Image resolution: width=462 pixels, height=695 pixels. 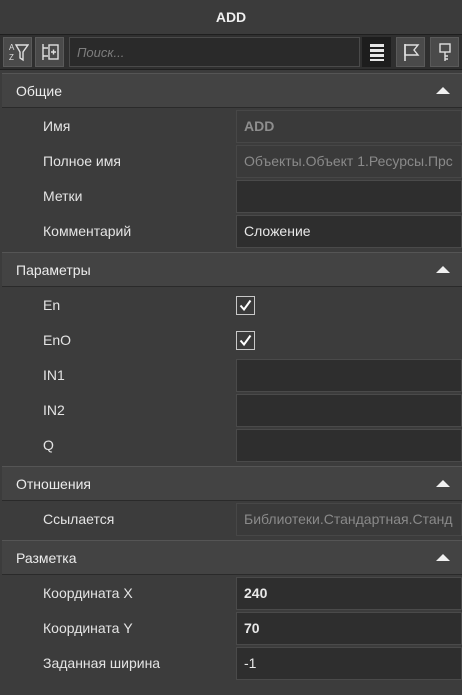 What do you see at coordinates (232, 196) in the screenshot?
I see `property-row-tags: Метки` at bounding box center [232, 196].